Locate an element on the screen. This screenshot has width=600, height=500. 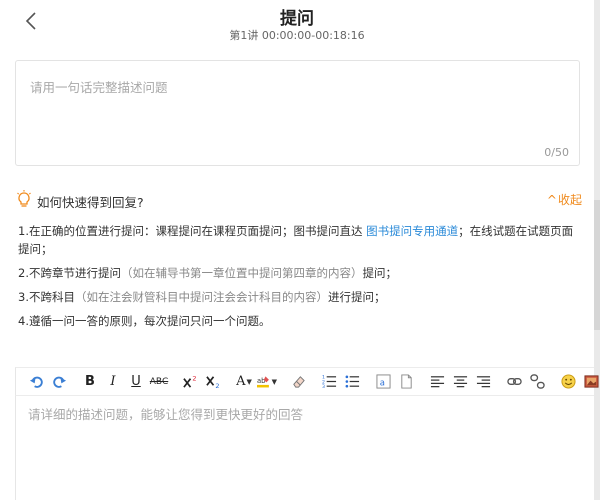
header: 提问 第1讲 00:00:00-00:18:16 is located at coordinates (297, 23).